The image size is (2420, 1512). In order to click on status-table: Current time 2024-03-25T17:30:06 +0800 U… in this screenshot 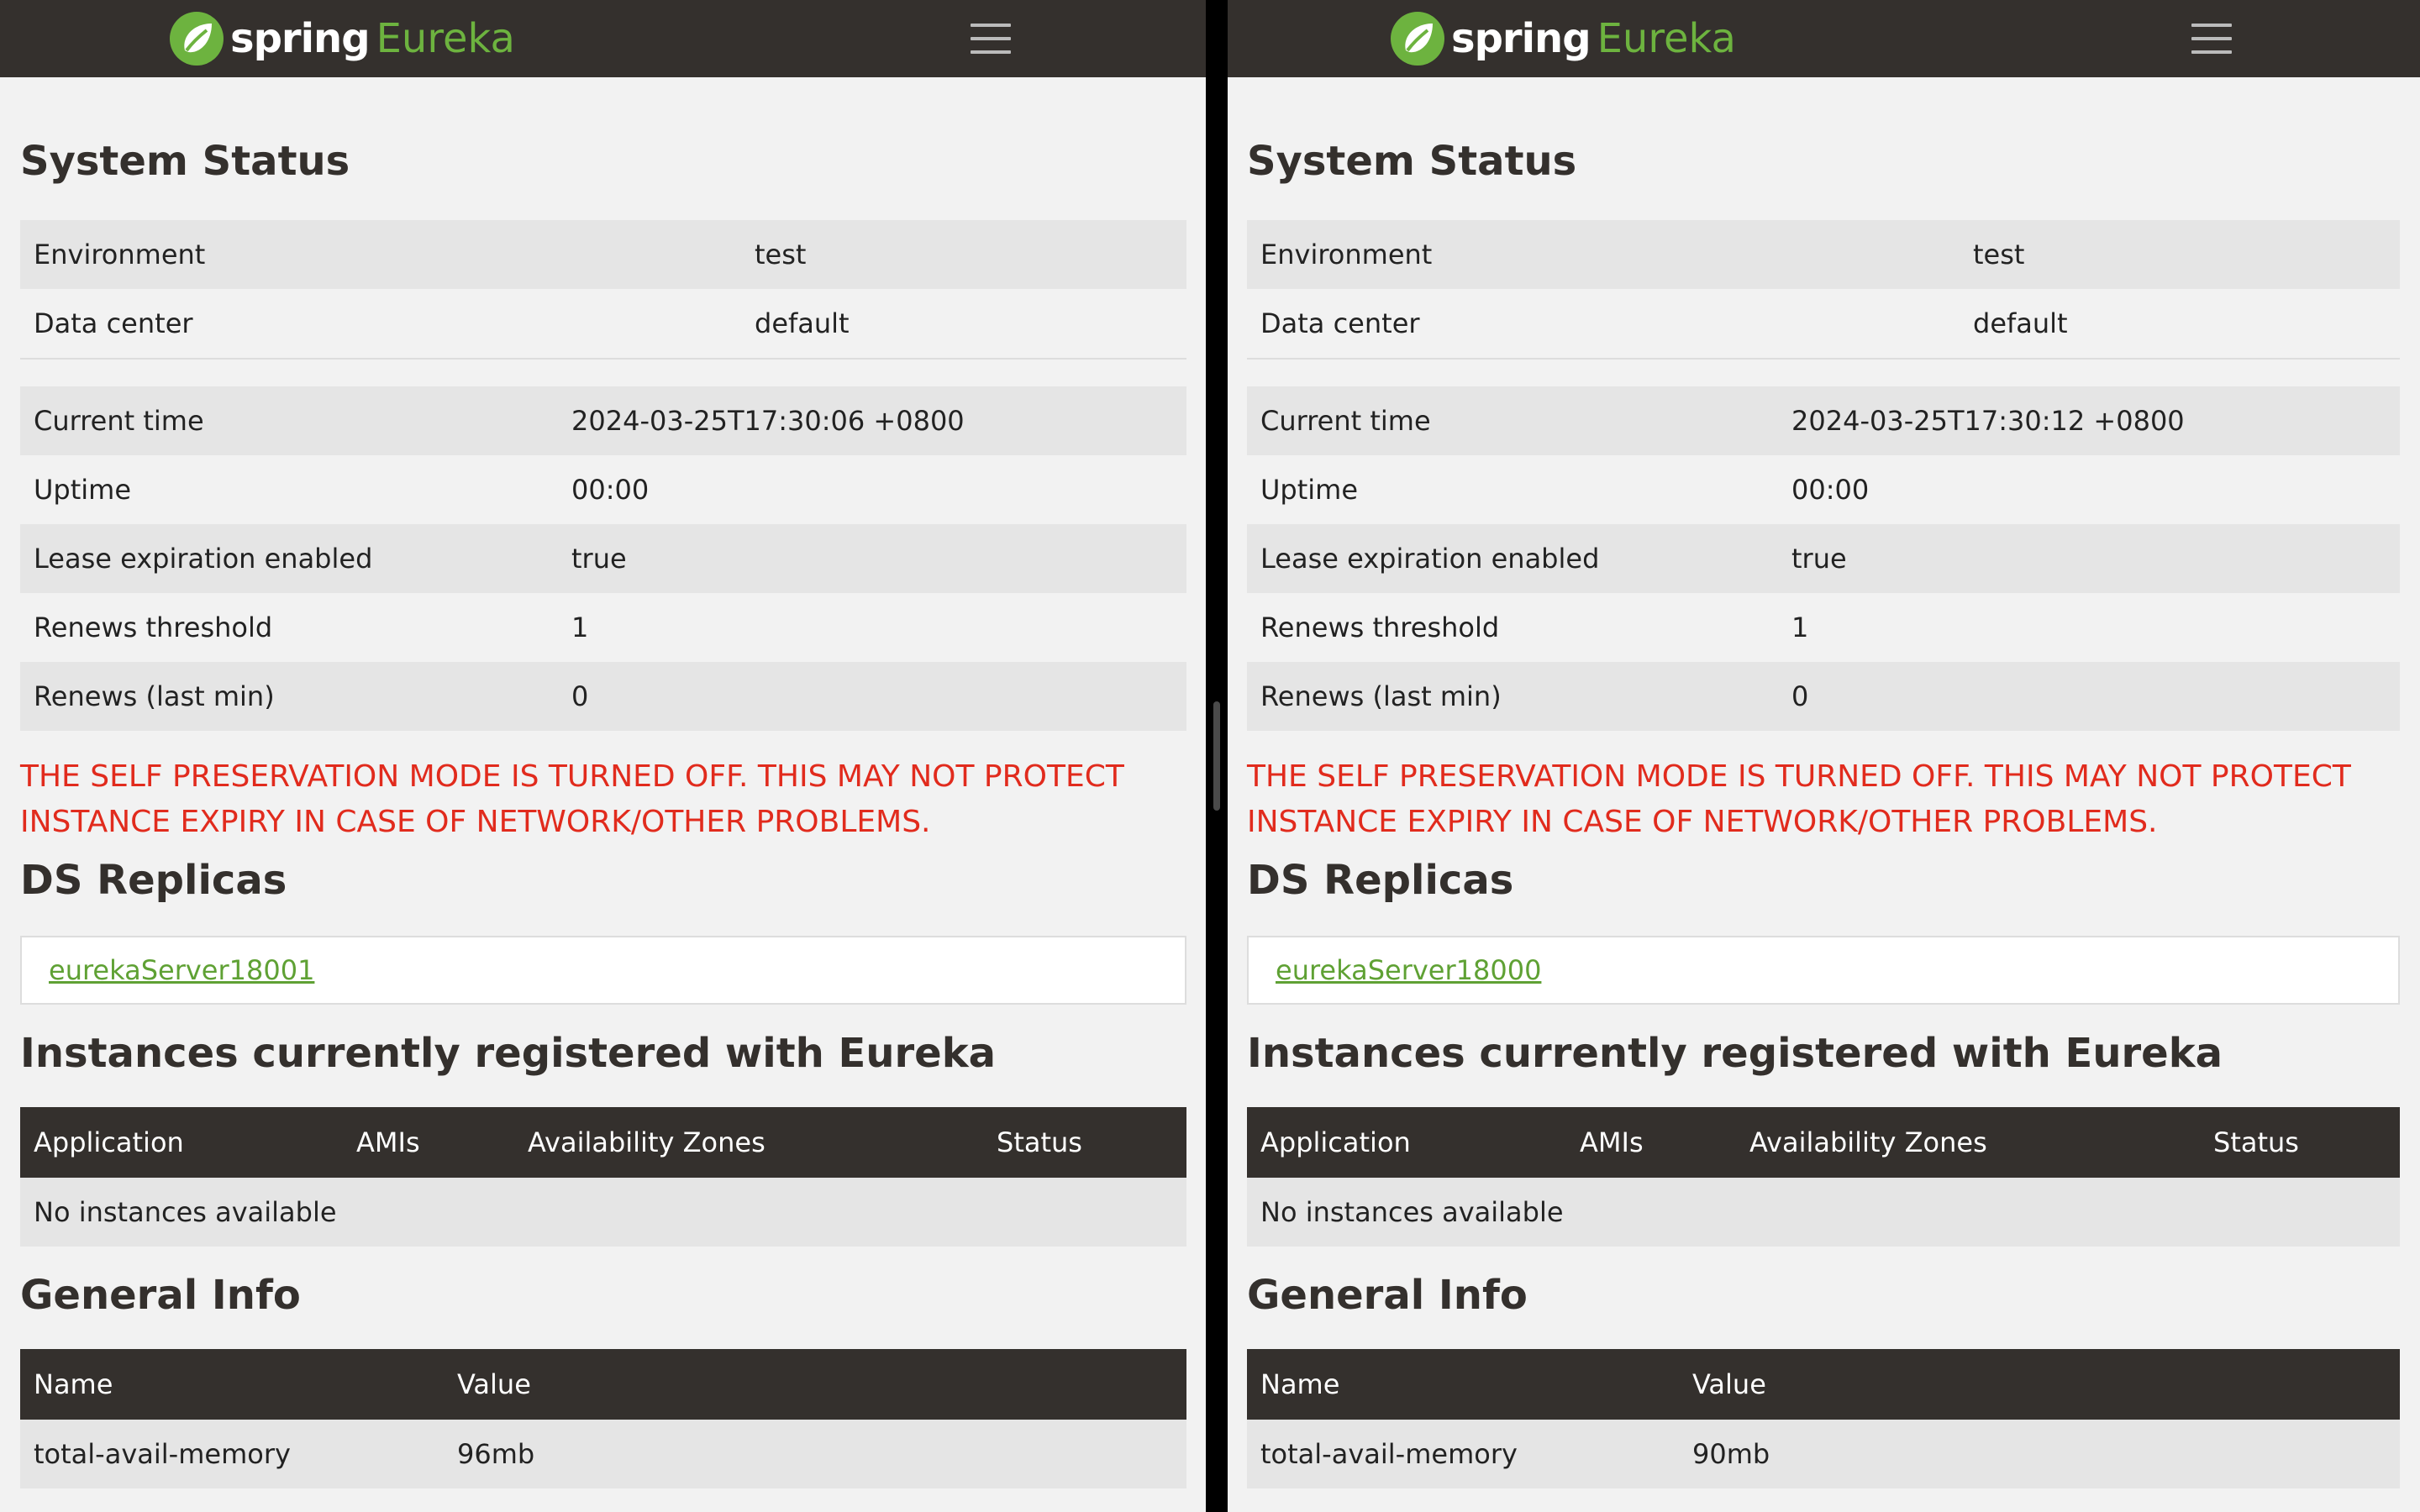, I will do `click(603, 558)`.